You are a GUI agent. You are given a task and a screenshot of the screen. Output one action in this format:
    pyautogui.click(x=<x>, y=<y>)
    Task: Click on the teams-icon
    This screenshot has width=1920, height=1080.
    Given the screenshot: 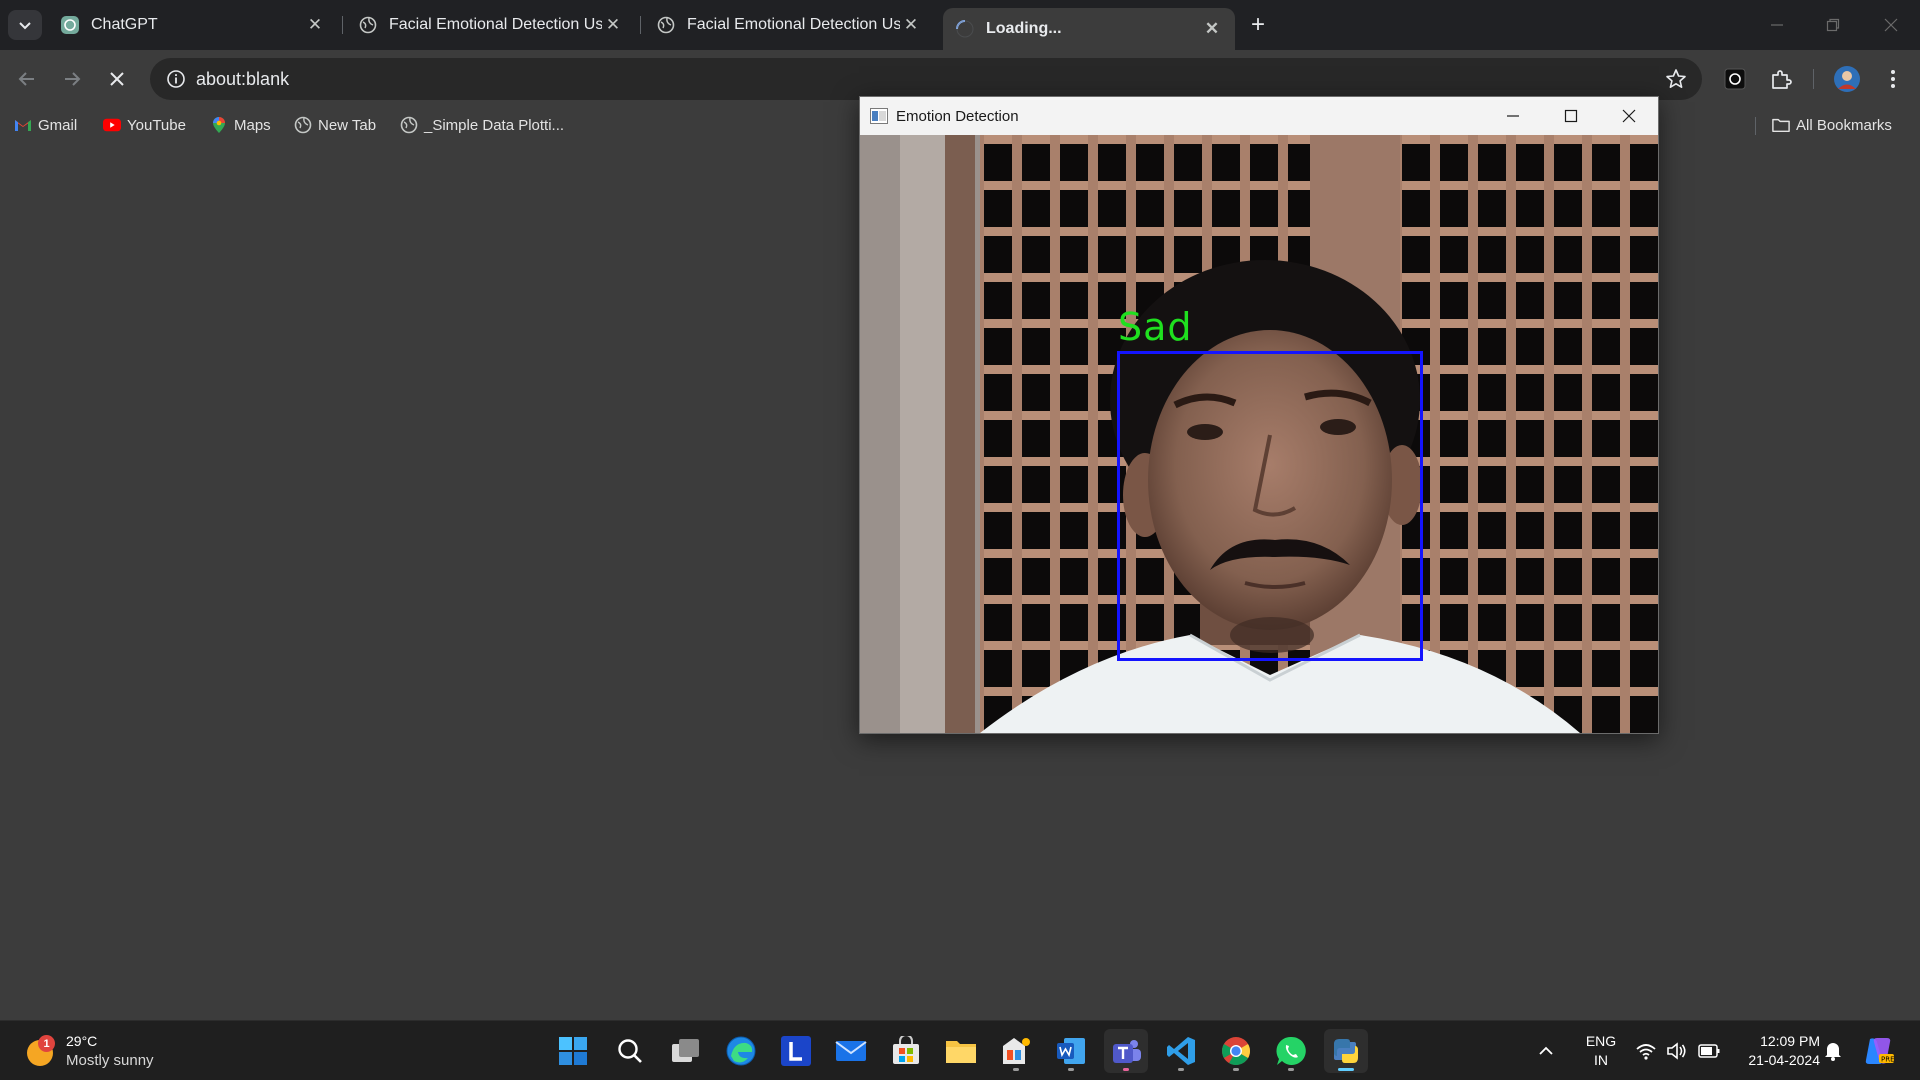 What is the action you would take?
    pyautogui.click(x=1127, y=1051)
    